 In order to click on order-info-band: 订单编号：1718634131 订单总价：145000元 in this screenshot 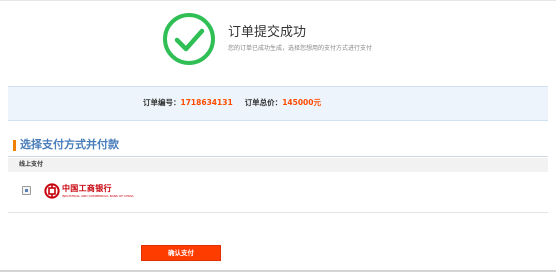, I will do `click(278, 103)`.